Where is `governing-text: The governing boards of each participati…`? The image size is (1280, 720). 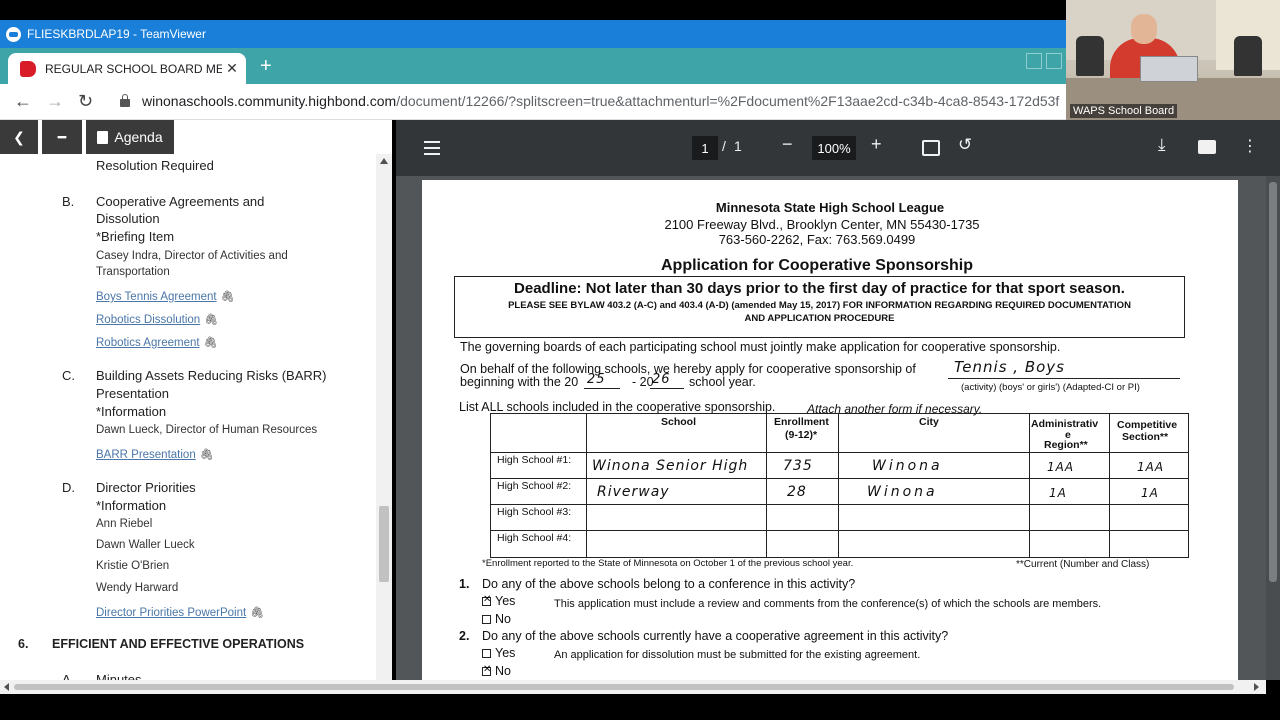 governing-text: The governing boards of each participati… is located at coordinates (760, 347).